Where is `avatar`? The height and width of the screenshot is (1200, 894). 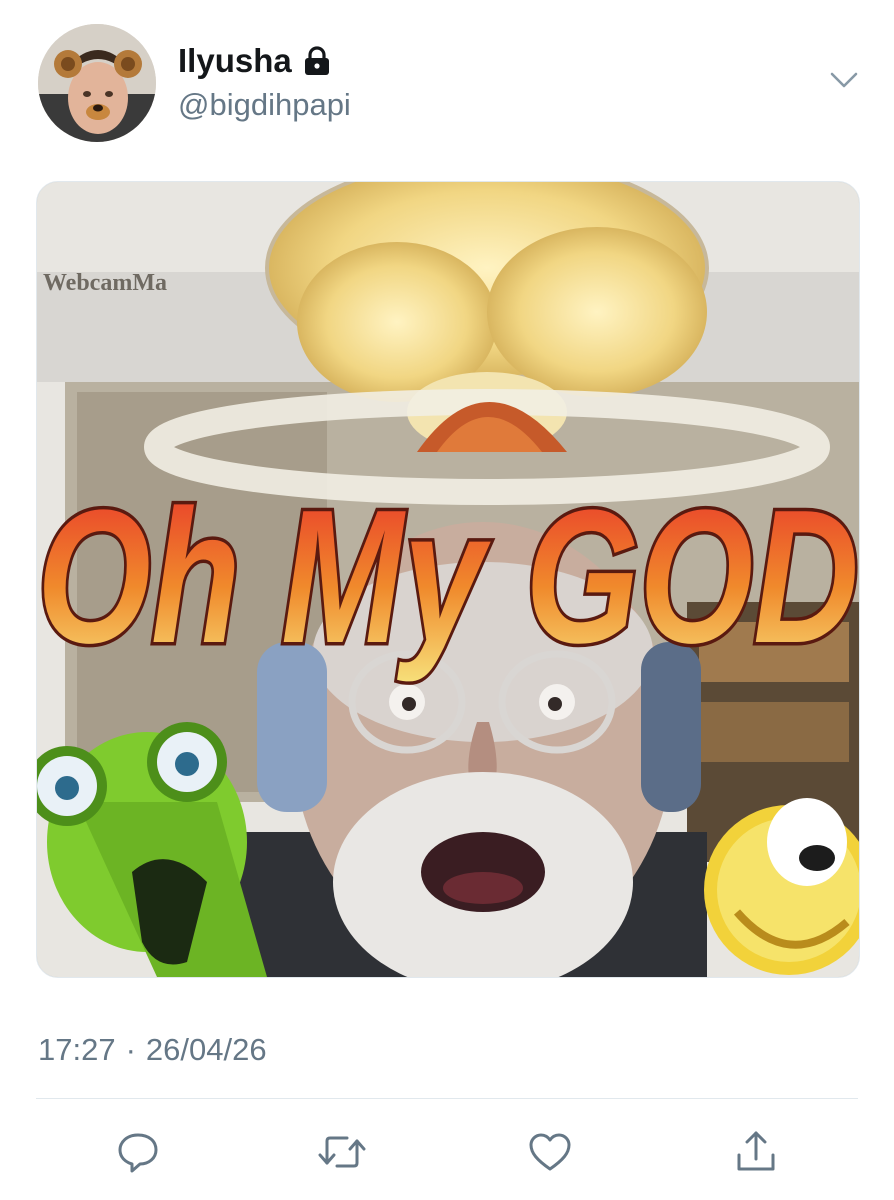 avatar is located at coordinates (97, 83).